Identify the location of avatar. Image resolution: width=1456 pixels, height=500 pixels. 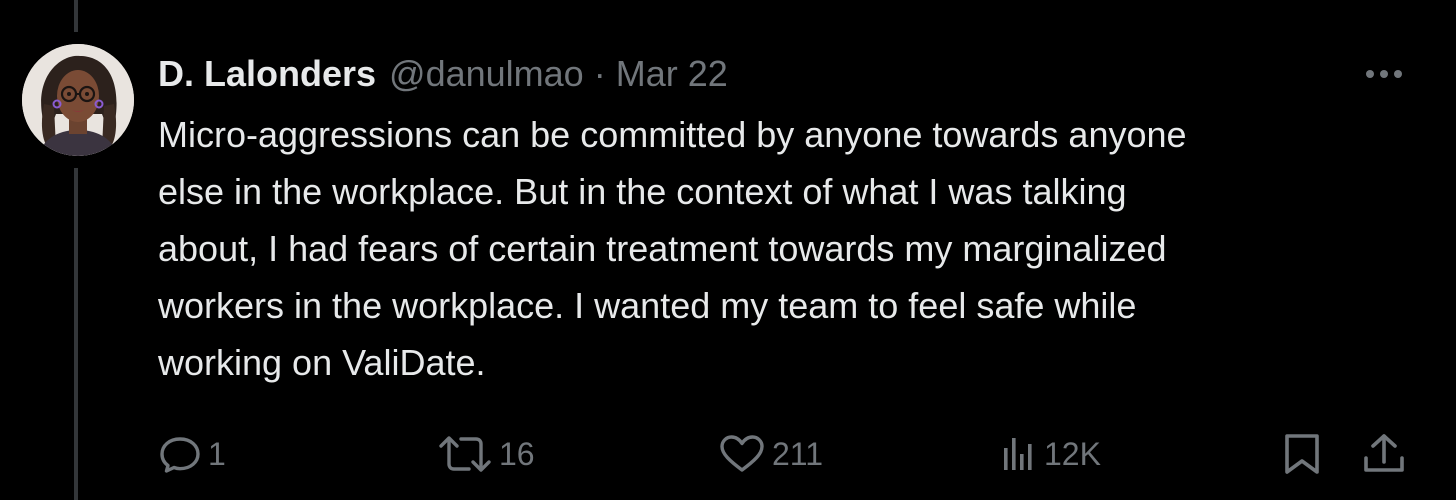
(78, 100).